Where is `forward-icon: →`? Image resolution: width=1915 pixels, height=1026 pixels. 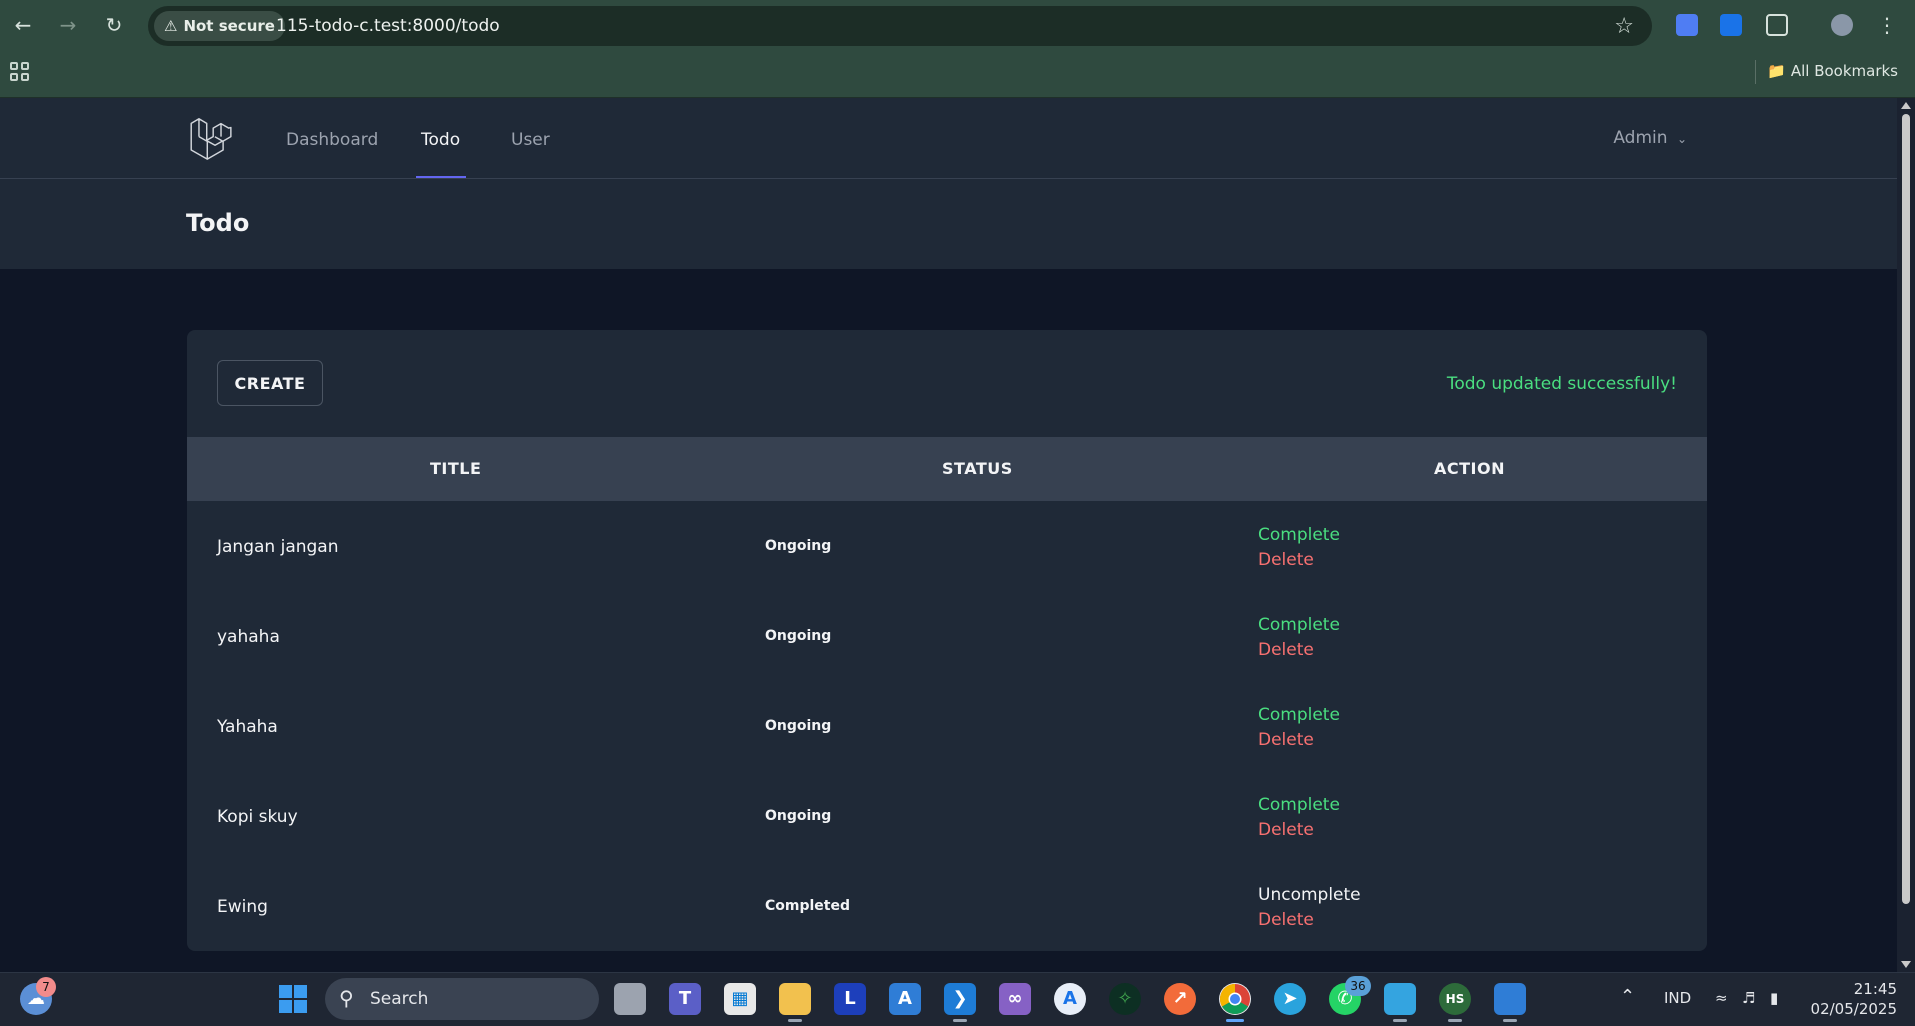 forward-icon: → is located at coordinates (68, 25).